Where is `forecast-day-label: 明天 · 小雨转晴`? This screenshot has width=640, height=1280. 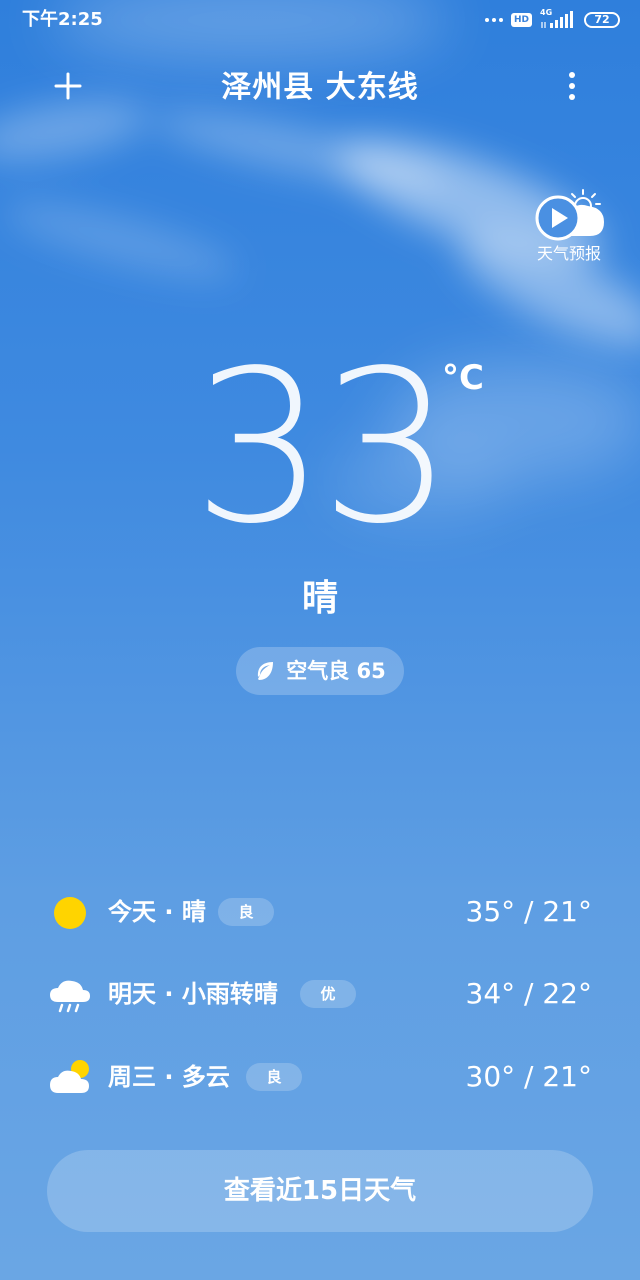
forecast-day-label: 明天 · 小雨转晴 is located at coordinates (193, 994).